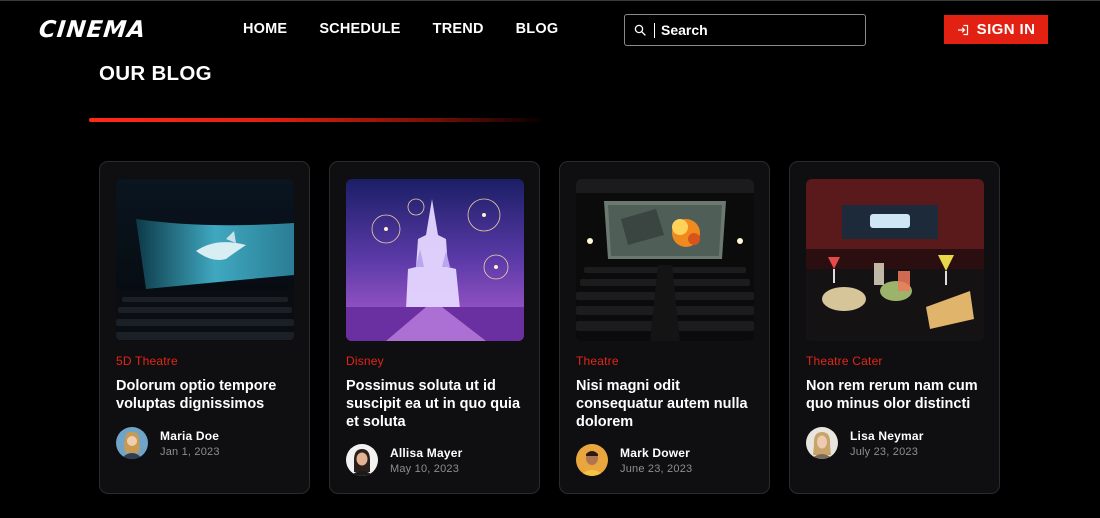 The width and height of the screenshot is (1100, 518). Describe the element at coordinates (665, 260) in the screenshot. I see `cinema-hall-image` at that location.